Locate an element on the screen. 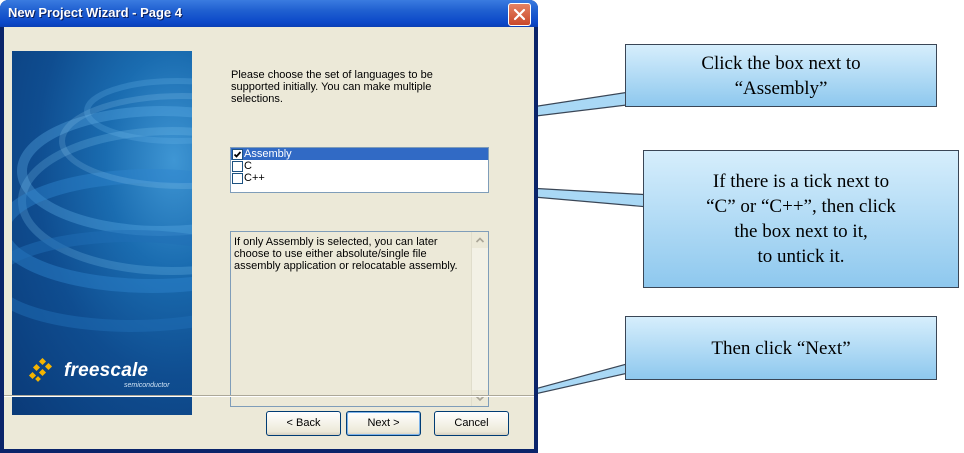  callout-line: Then click “Next” is located at coordinates (781, 348).